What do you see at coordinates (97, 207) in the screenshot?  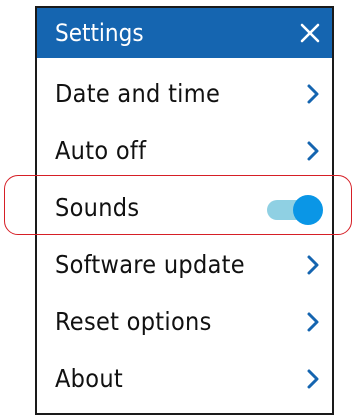 I see `menu-item-label: Sounds` at bounding box center [97, 207].